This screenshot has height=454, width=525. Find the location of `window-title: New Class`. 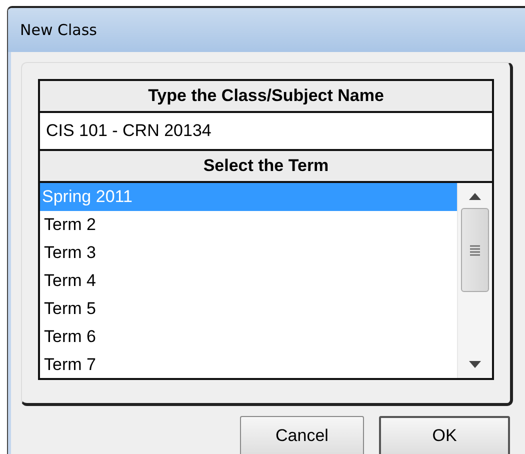

window-title: New Class is located at coordinates (58, 30).